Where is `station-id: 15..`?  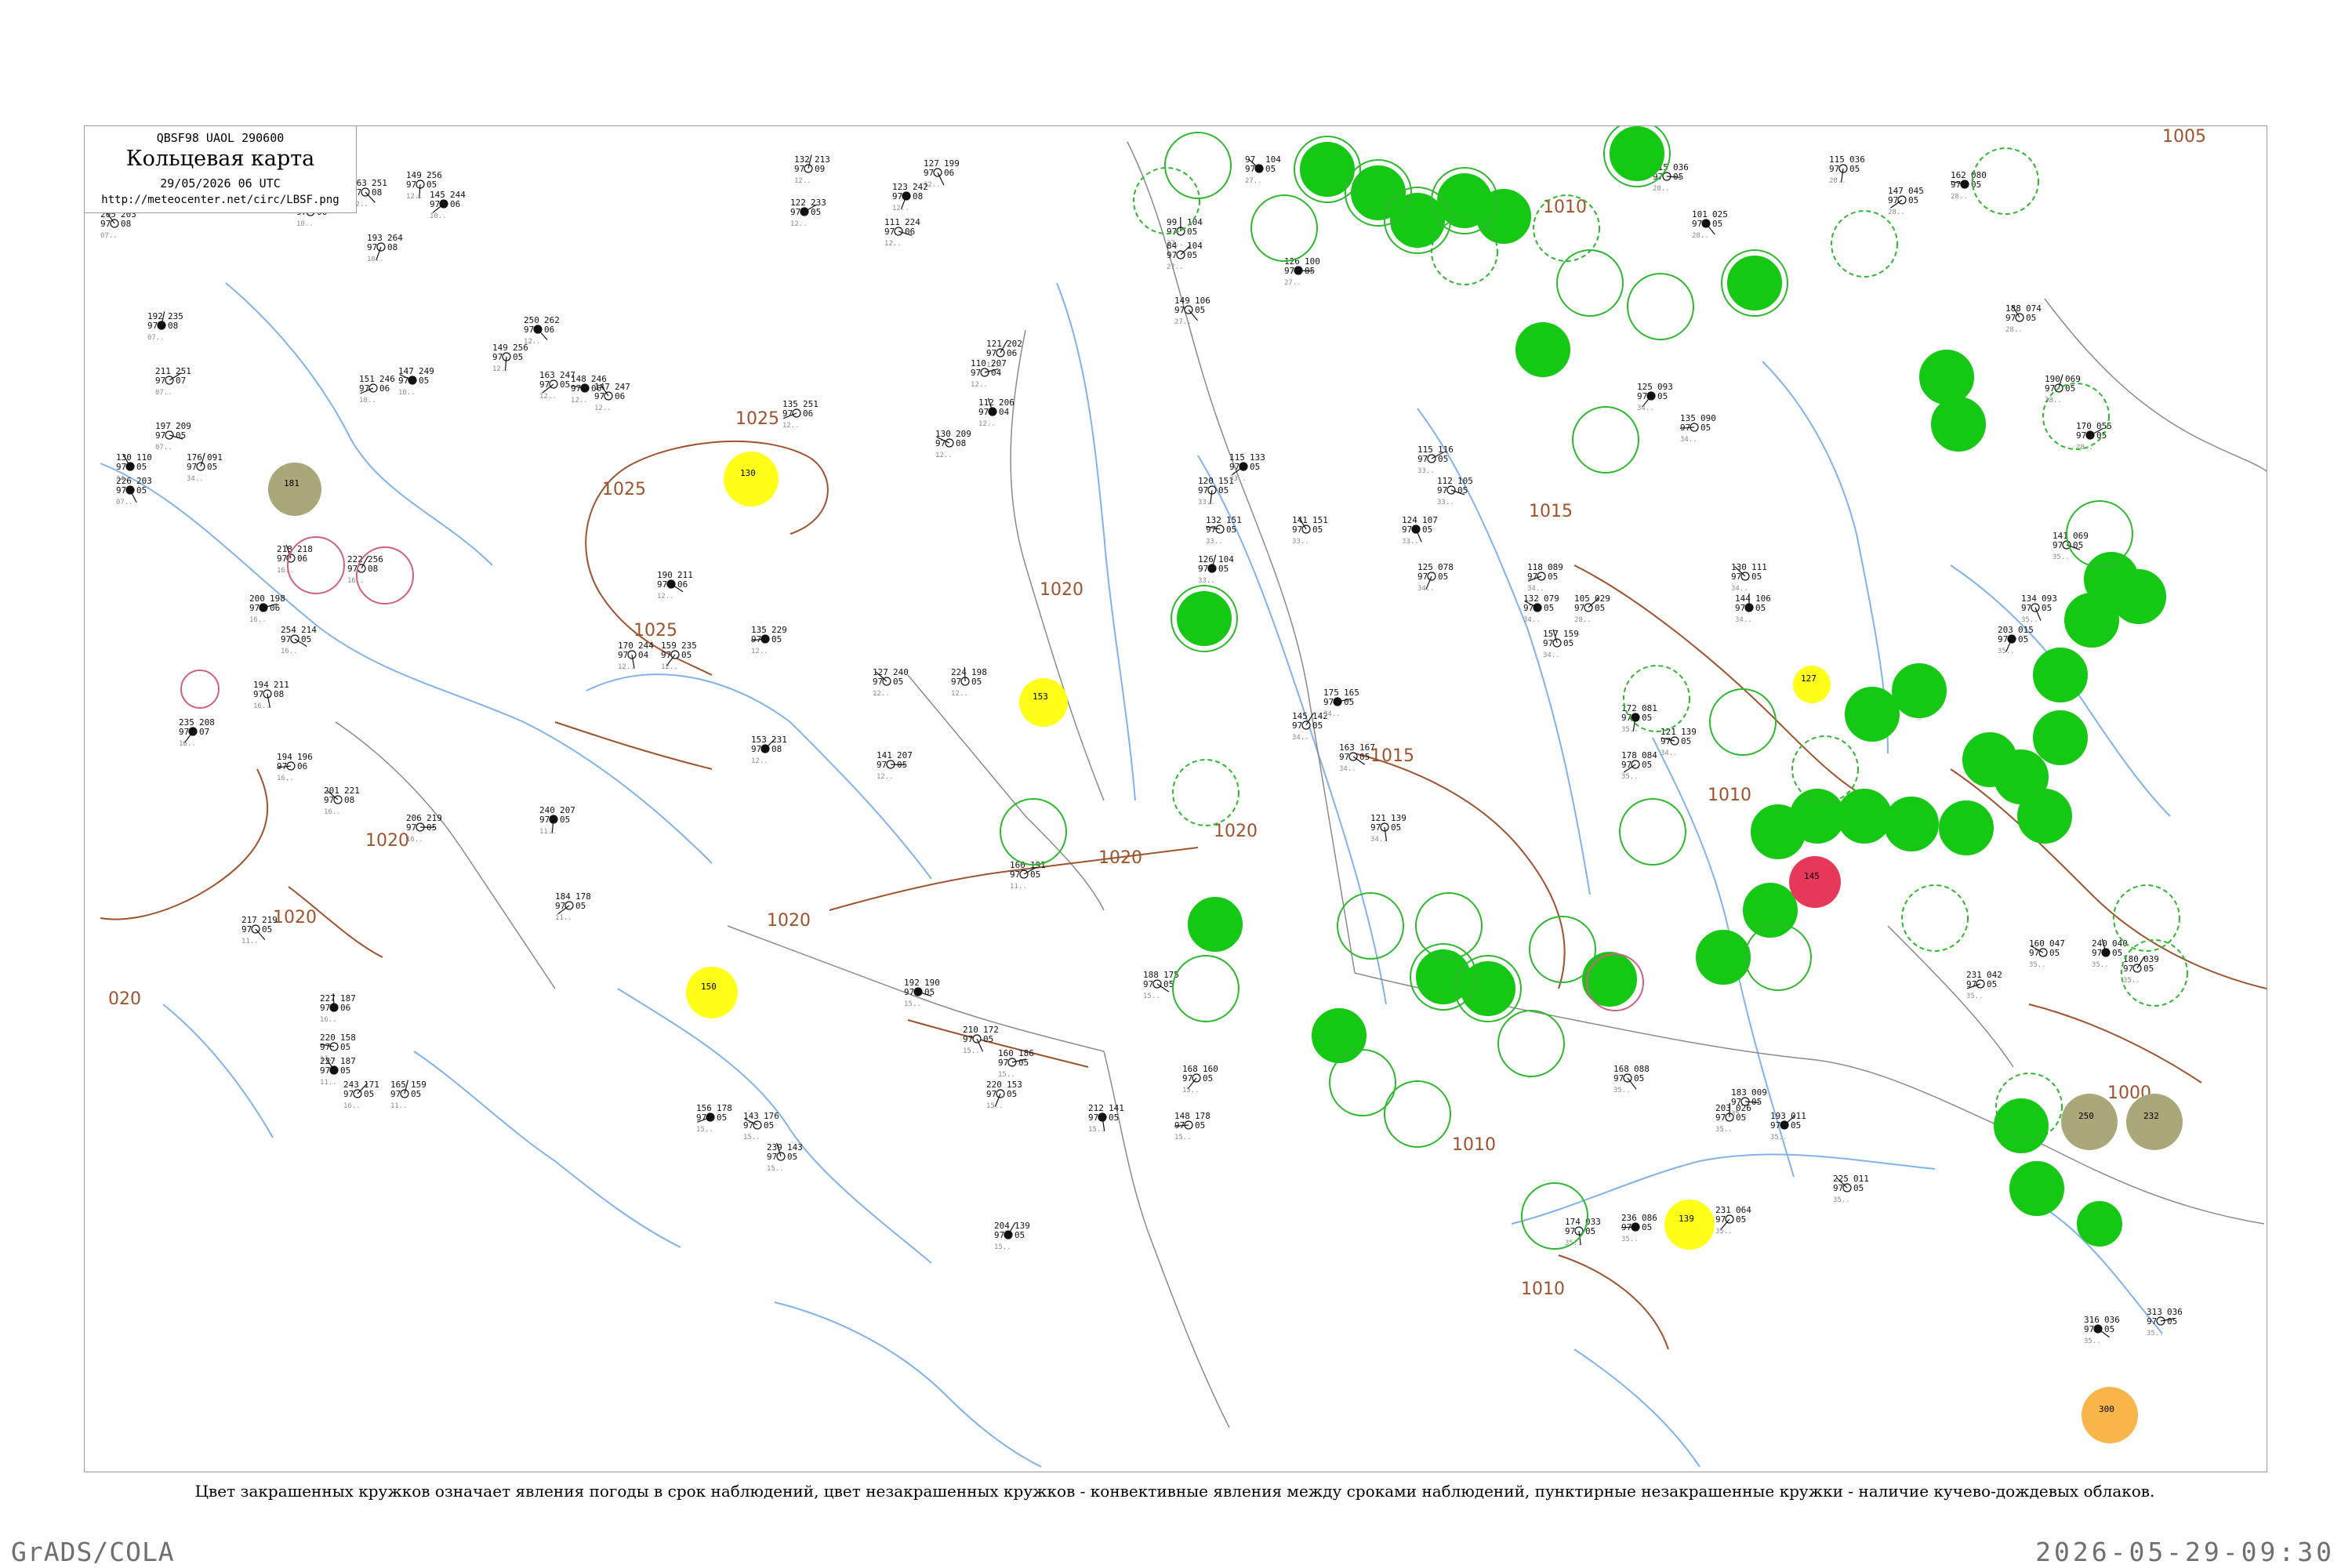
station-id: 15.. is located at coordinates (1006, 1075).